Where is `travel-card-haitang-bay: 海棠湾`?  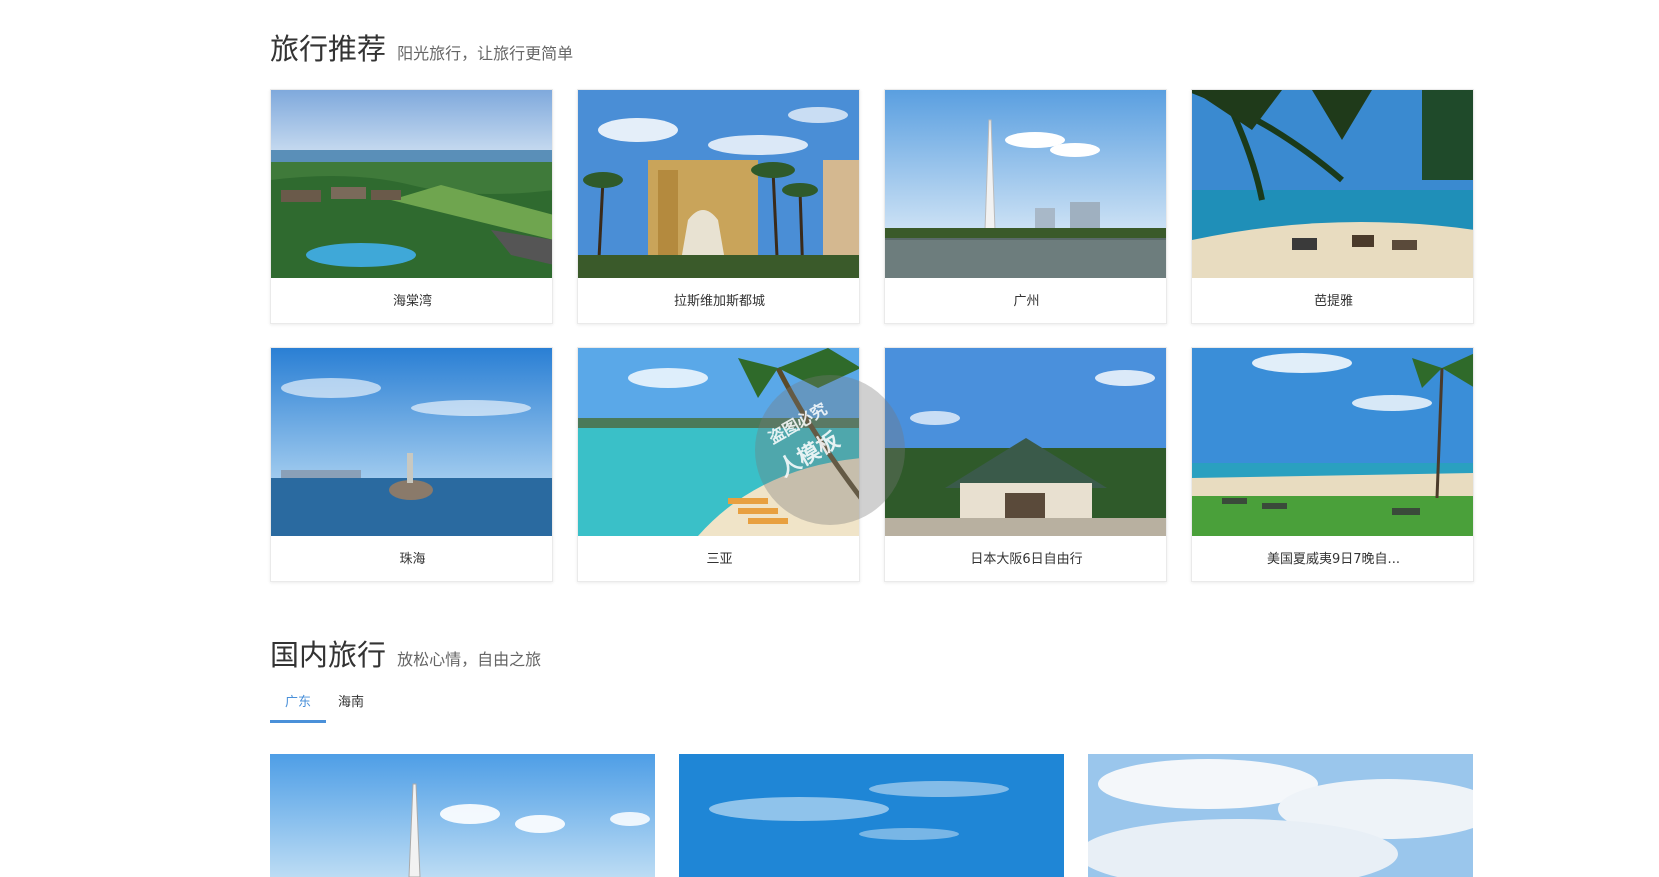
travel-card-haitang-bay: 海棠湾 is located at coordinates (411, 206).